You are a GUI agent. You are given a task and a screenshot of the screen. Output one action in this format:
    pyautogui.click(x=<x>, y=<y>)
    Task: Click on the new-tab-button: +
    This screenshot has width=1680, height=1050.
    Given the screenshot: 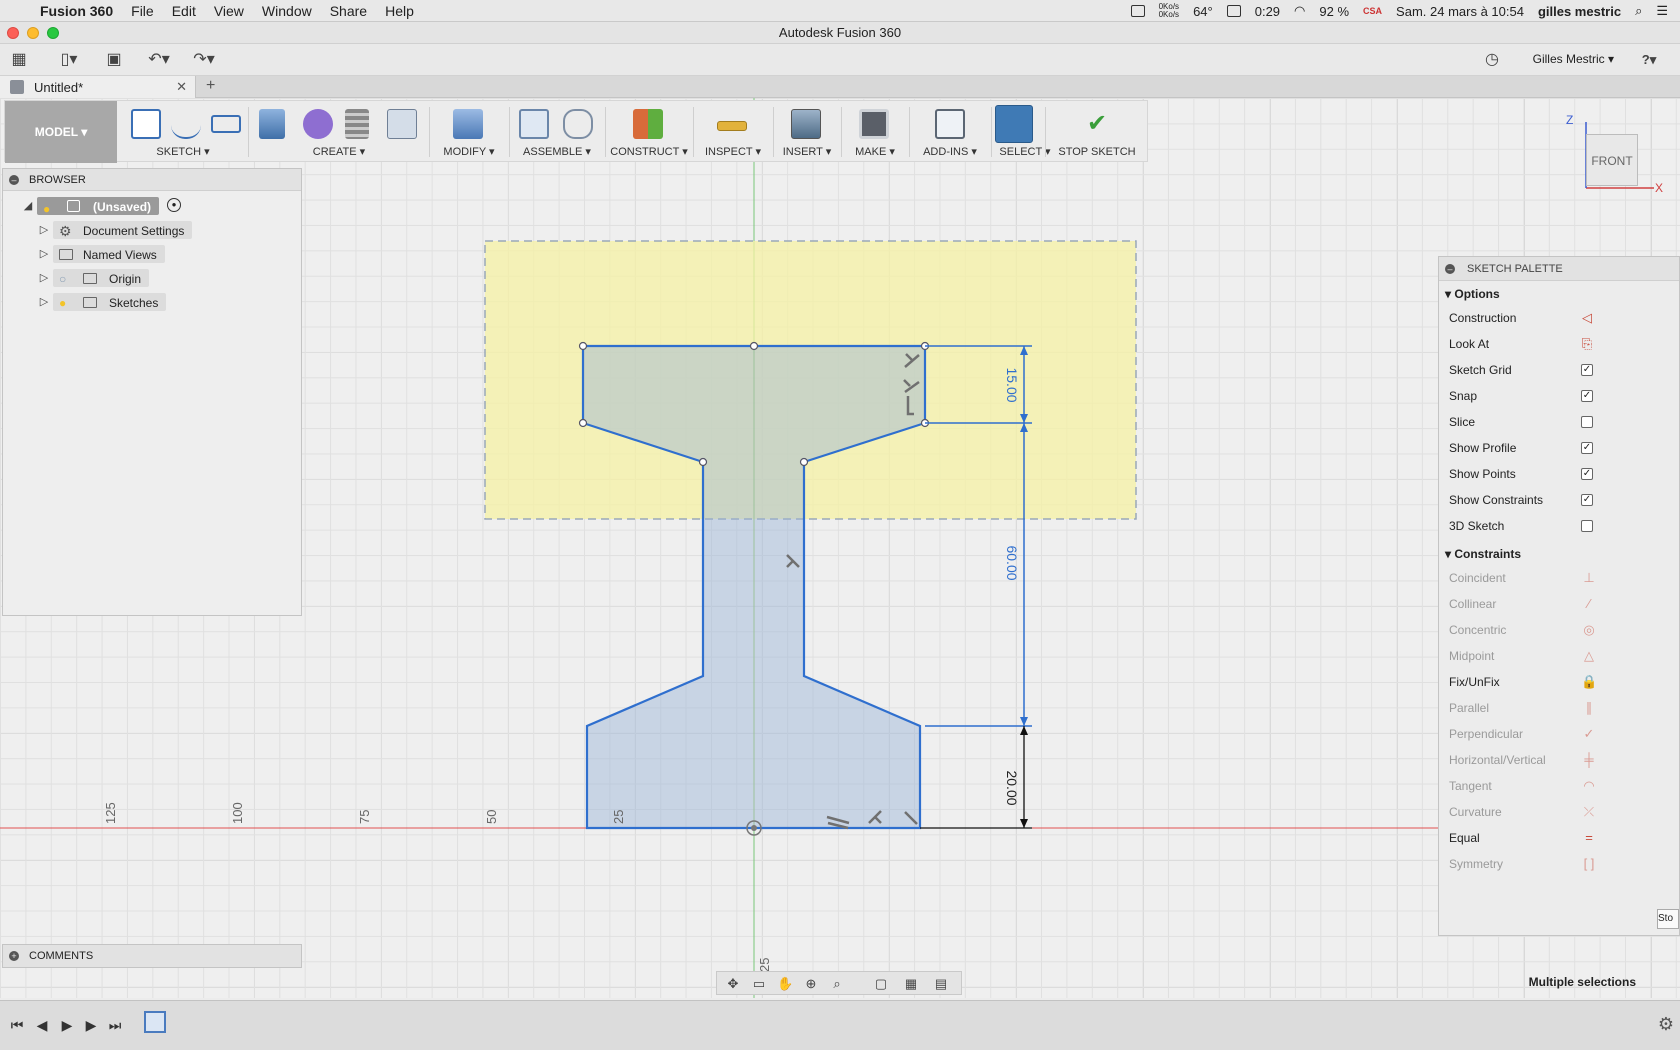 What is the action you would take?
    pyautogui.click(x=210, y=86)
    